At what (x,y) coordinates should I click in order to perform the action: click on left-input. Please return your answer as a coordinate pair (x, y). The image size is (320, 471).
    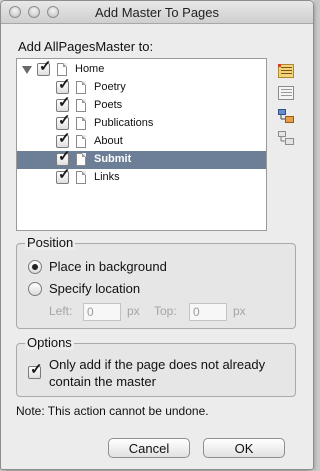
    Looking at the image, I should click on (102, 312).